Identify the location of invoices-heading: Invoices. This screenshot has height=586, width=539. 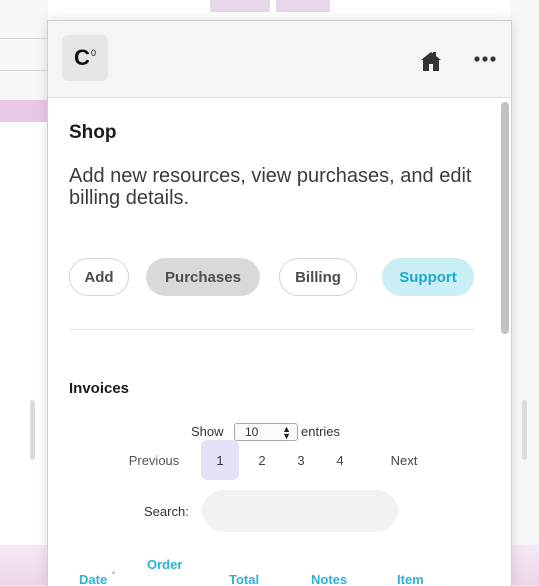
(99, 388).